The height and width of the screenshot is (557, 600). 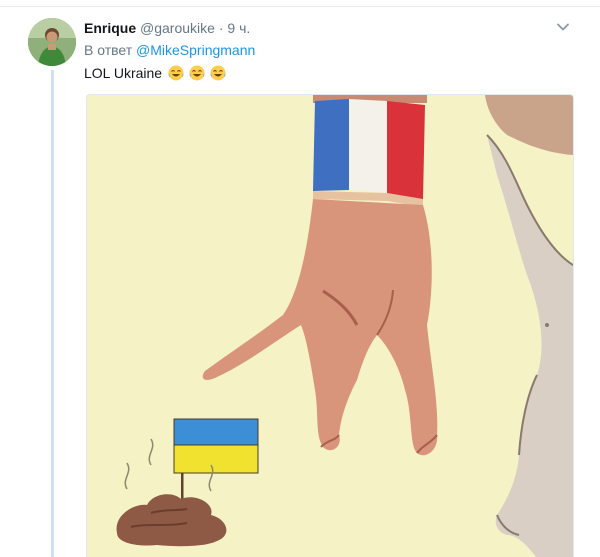 I want to click on avatar, so click(x=52, y=42).